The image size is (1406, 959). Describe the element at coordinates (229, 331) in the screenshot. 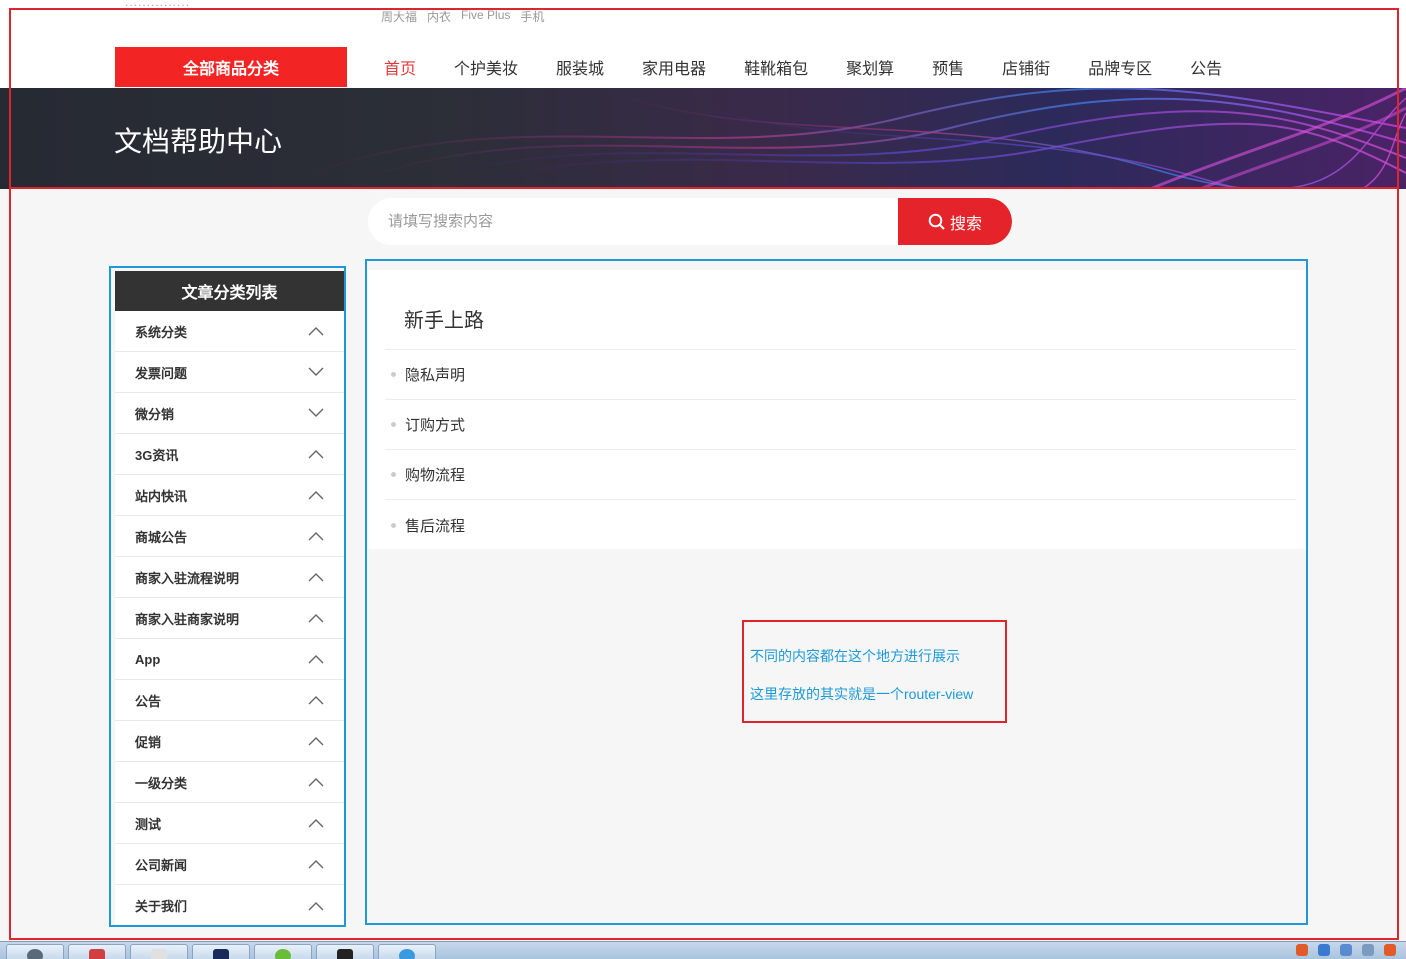

I see `sidebar-category-item: 系统分类` at that location.